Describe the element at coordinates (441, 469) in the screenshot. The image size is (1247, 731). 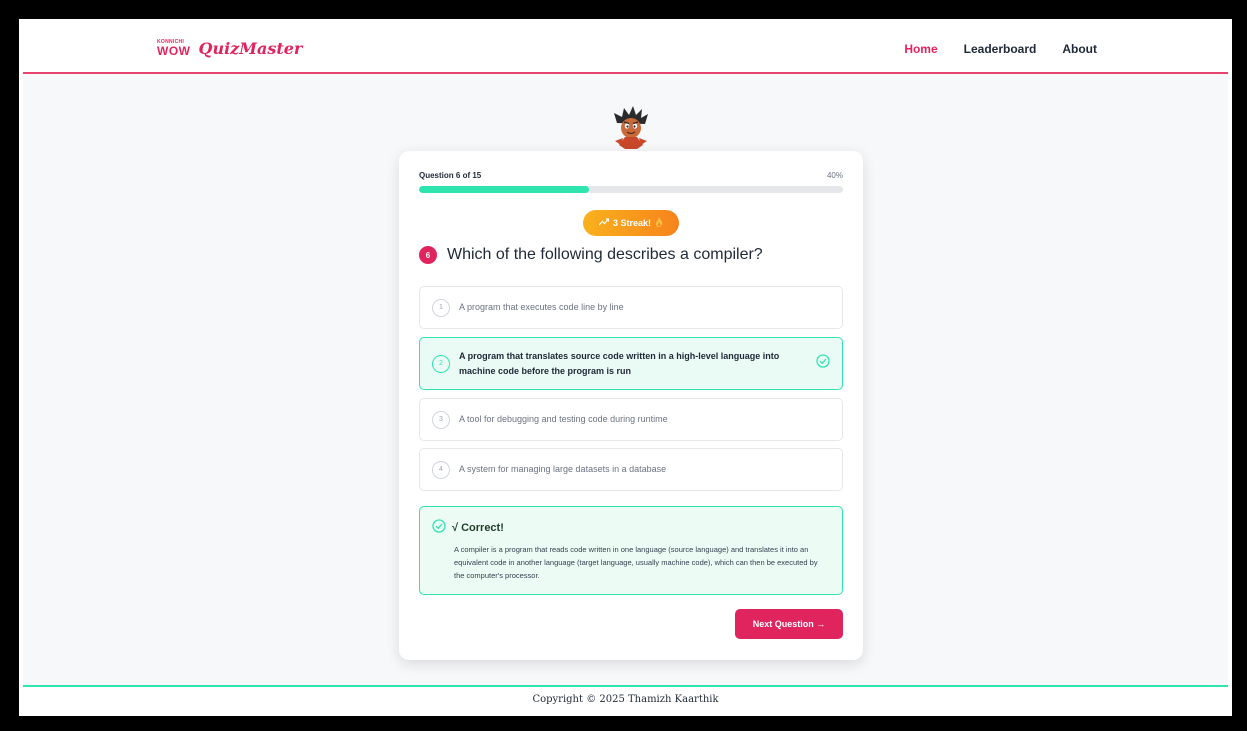
I see `option-number: 4` at that location.